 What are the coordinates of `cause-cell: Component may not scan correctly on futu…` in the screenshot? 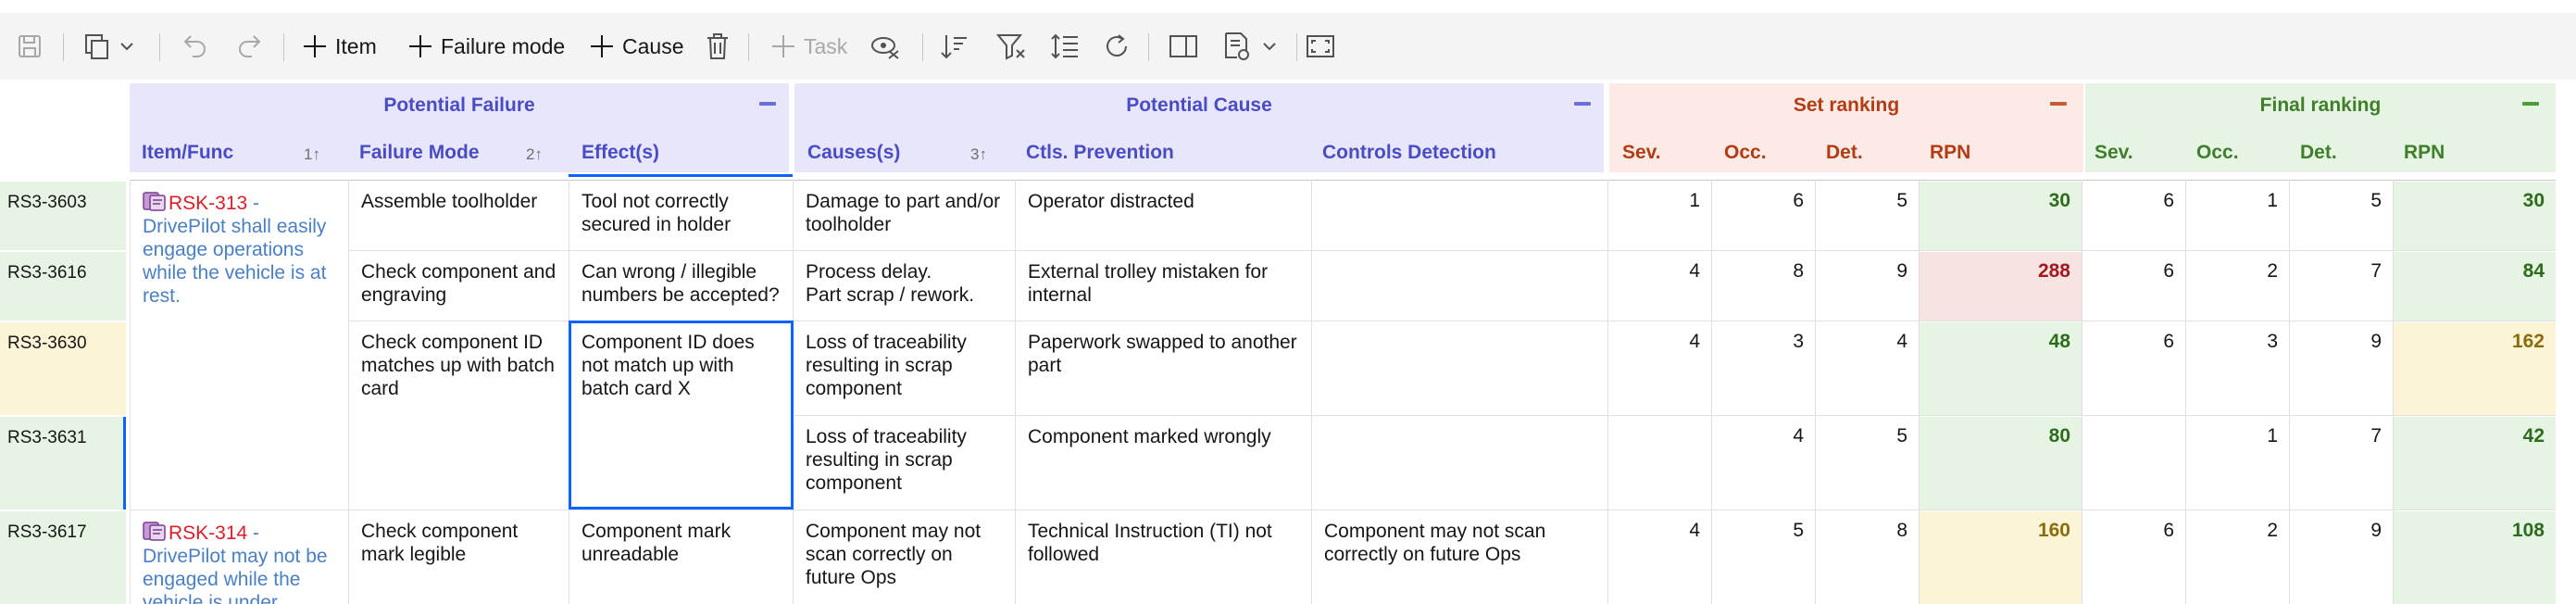 It's located at (904, 557).